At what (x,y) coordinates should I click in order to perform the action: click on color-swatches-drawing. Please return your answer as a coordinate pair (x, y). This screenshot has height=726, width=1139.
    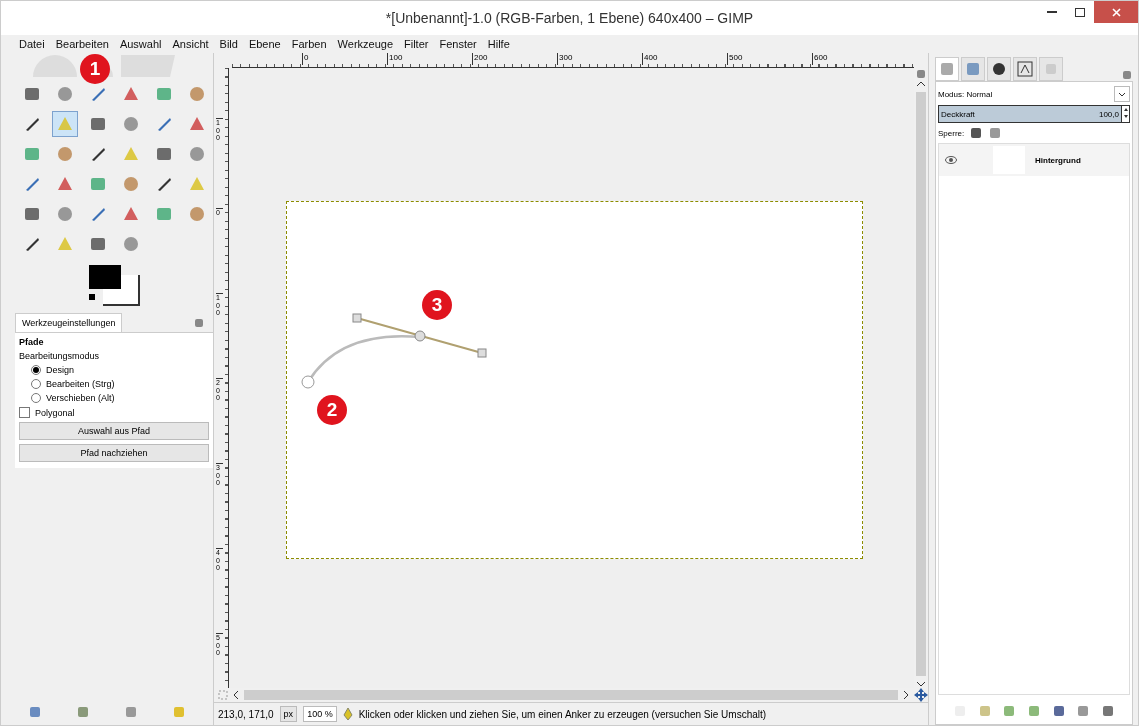
    Looking at the image, I should click on (115, 286).